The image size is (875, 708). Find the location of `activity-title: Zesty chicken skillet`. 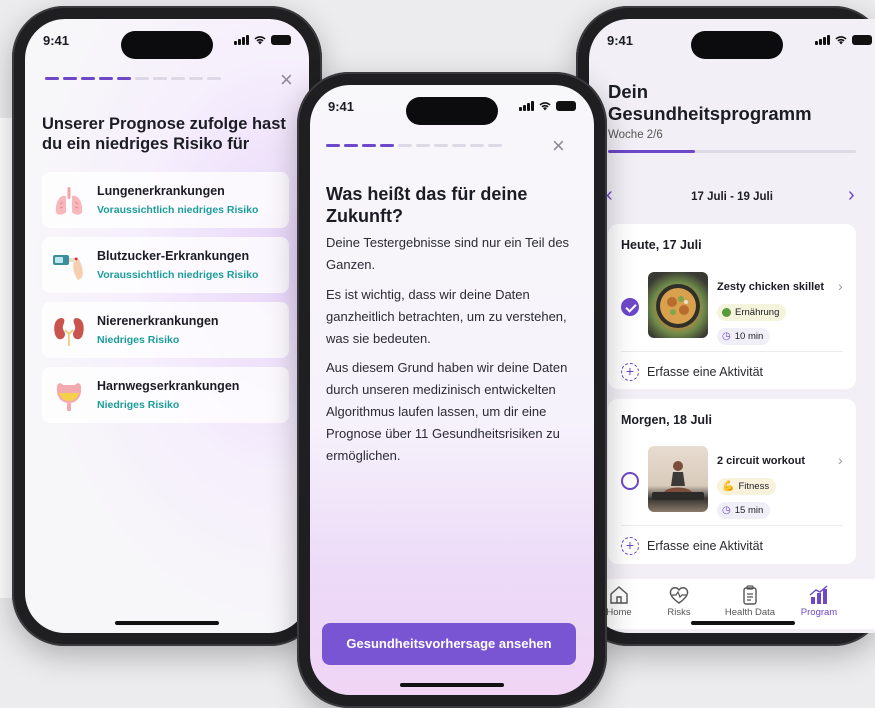

activity-title: Zesty chicken skillet is located at coordinates (770, 287).